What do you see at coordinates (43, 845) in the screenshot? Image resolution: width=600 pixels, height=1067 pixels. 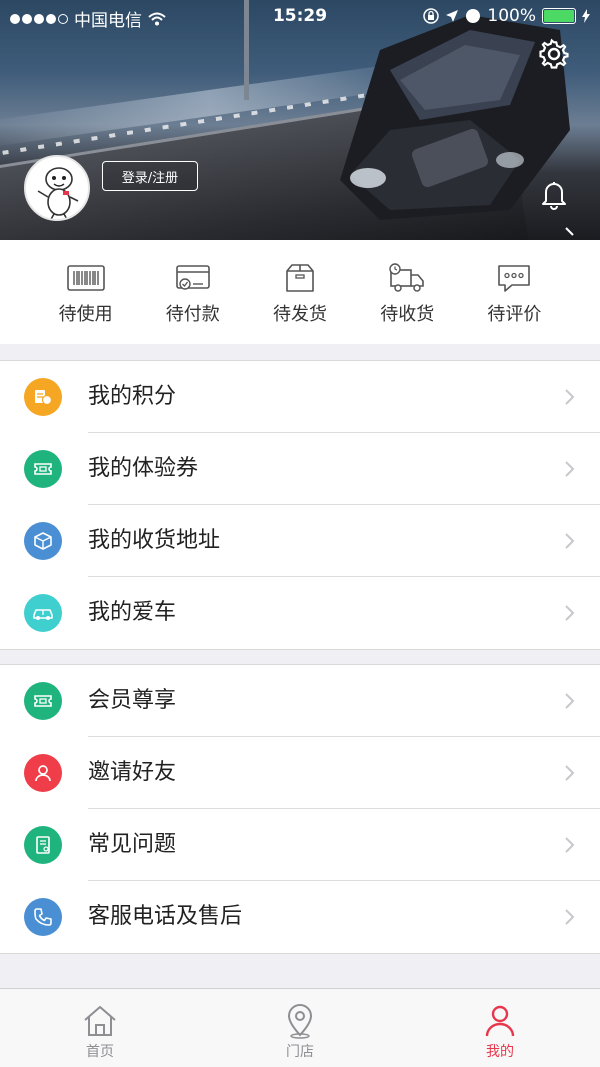 I see `document-icon` at bounding box center [43, 845].